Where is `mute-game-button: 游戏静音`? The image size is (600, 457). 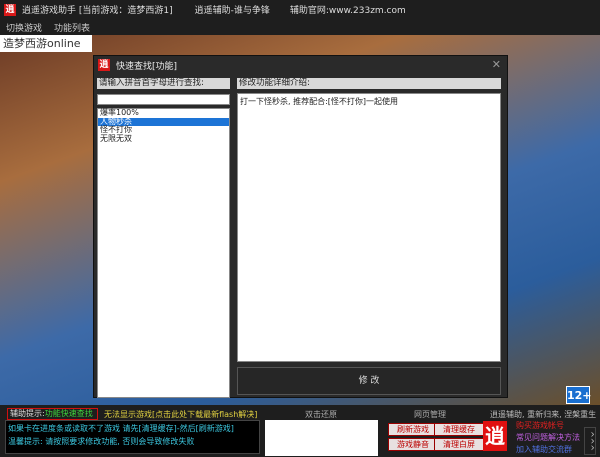 mute-game-button: 游戏静音 is located at coordinates (413, 444).